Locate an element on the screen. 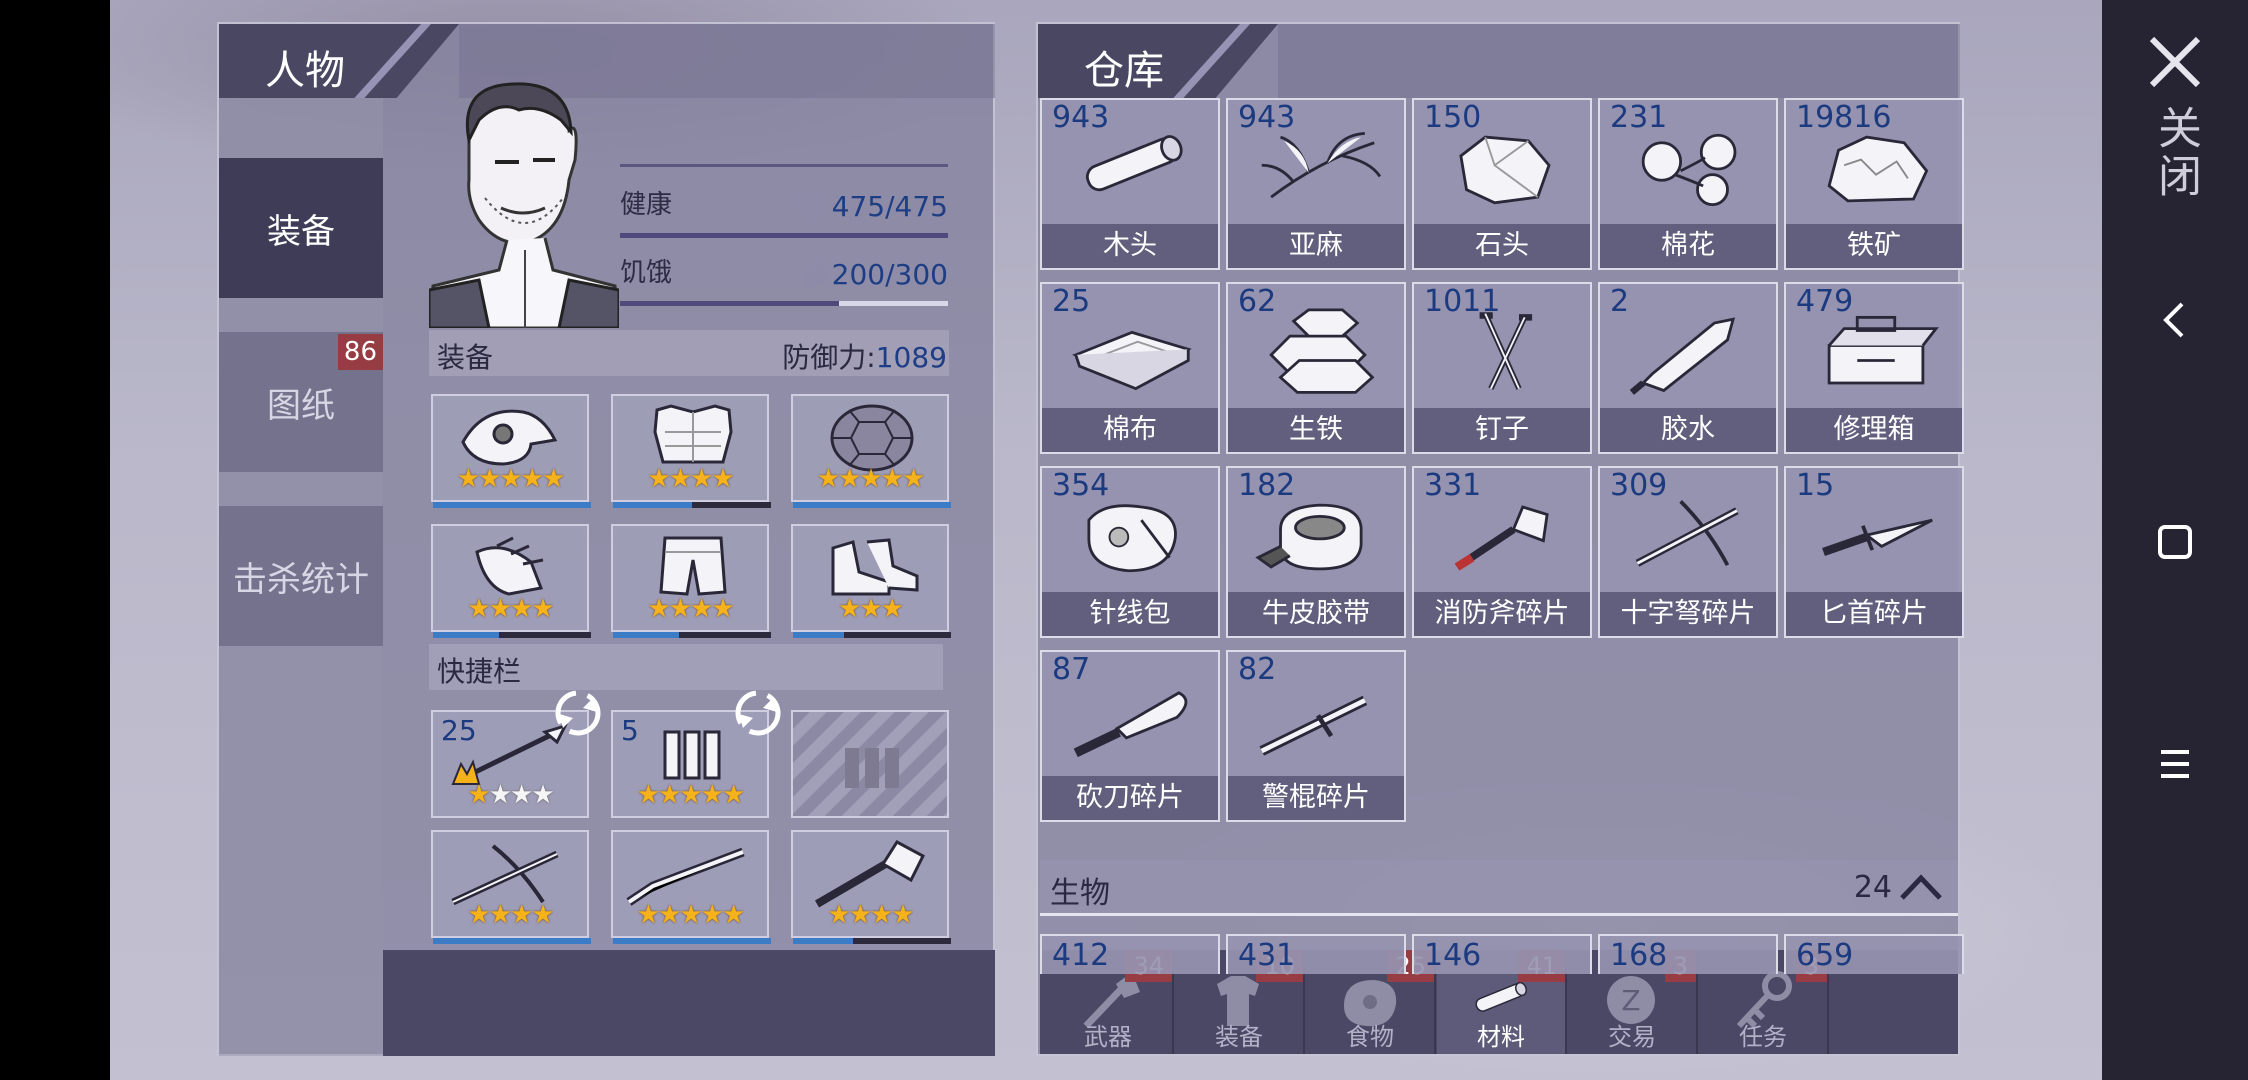 The image size is (2248, 1080). inventory-item: 150 石头 is located at coordinates (1502, 184).